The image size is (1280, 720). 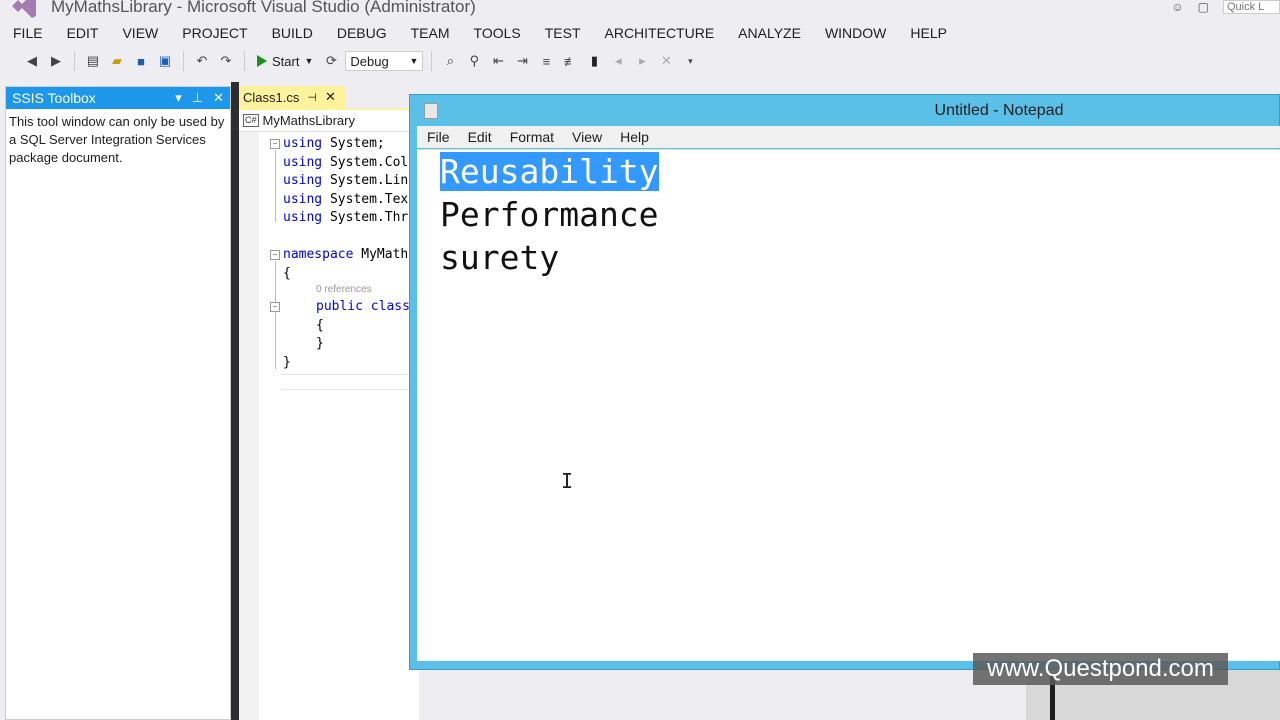 What do you see at coordinates (346, 217) in the screenshot?
I see `code-line: using System.Thr` at bounding box center [346, 217].